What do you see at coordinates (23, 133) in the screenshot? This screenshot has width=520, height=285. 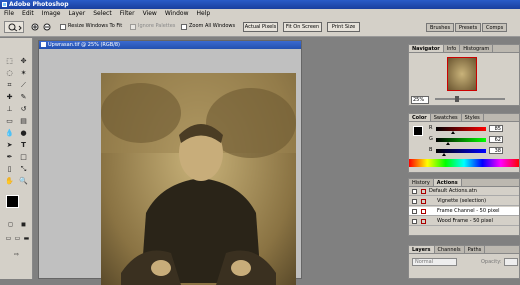 I see `dodge-tool-icon: ●` at bounding box center [23, 133].